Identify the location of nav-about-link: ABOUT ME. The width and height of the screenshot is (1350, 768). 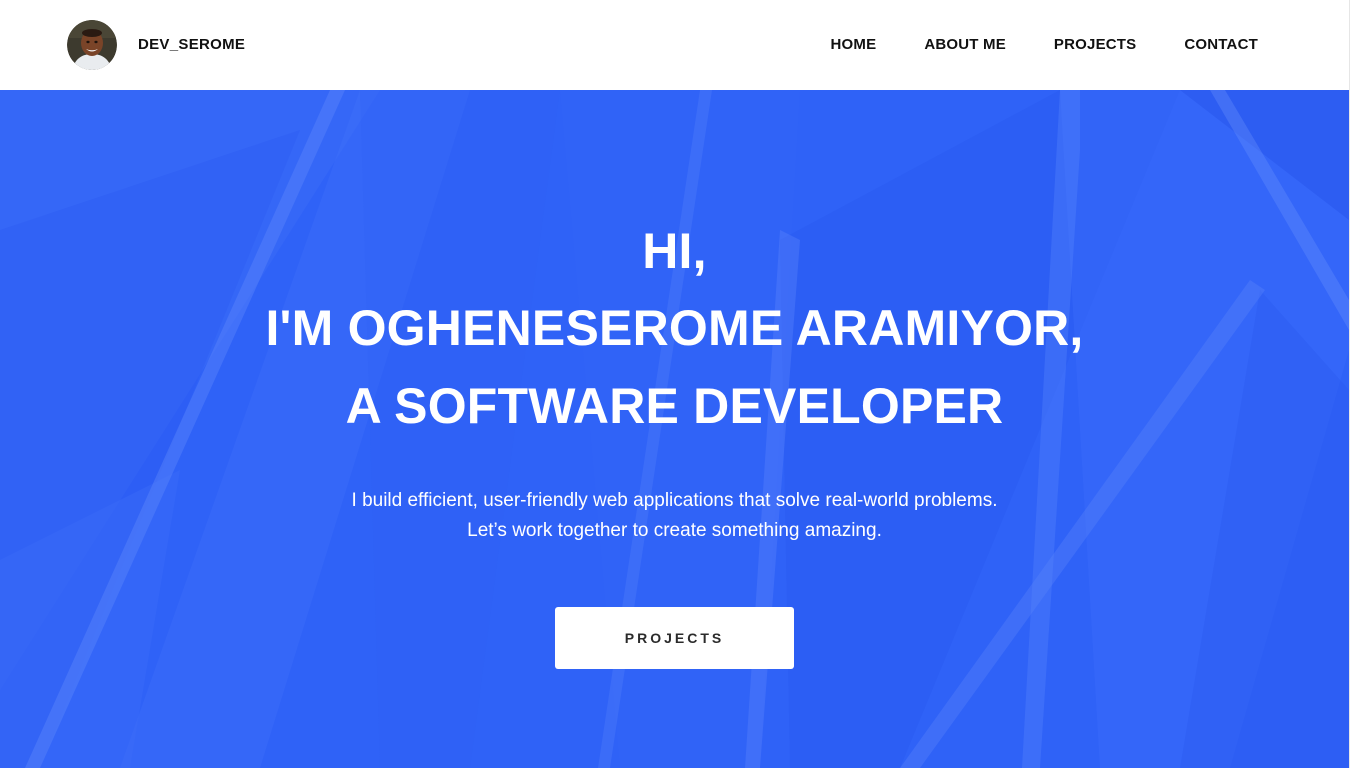
(965, 44).